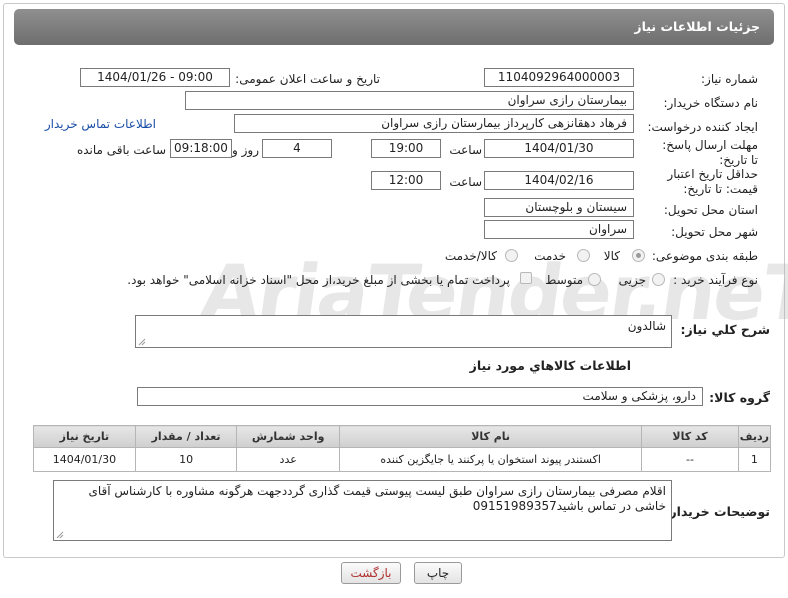 The height and width of the screenshot is (598, 788). Describe the element at coordinates (288, 459) in the screenshot. I see `cell-unit: عدد` at that location.